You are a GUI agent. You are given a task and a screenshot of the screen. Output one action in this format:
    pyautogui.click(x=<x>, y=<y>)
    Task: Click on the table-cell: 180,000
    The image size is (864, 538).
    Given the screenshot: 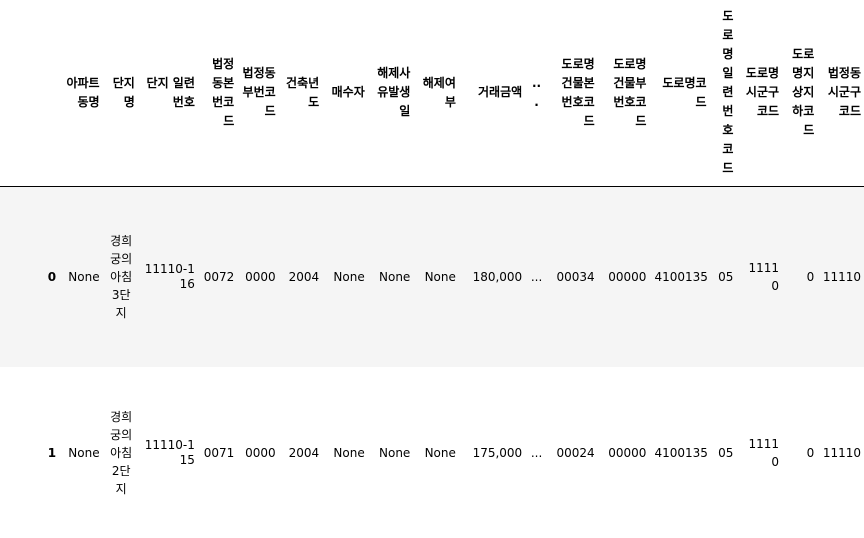 What is the action you would take?
    pyautogui.click(x=497, y=276)
    